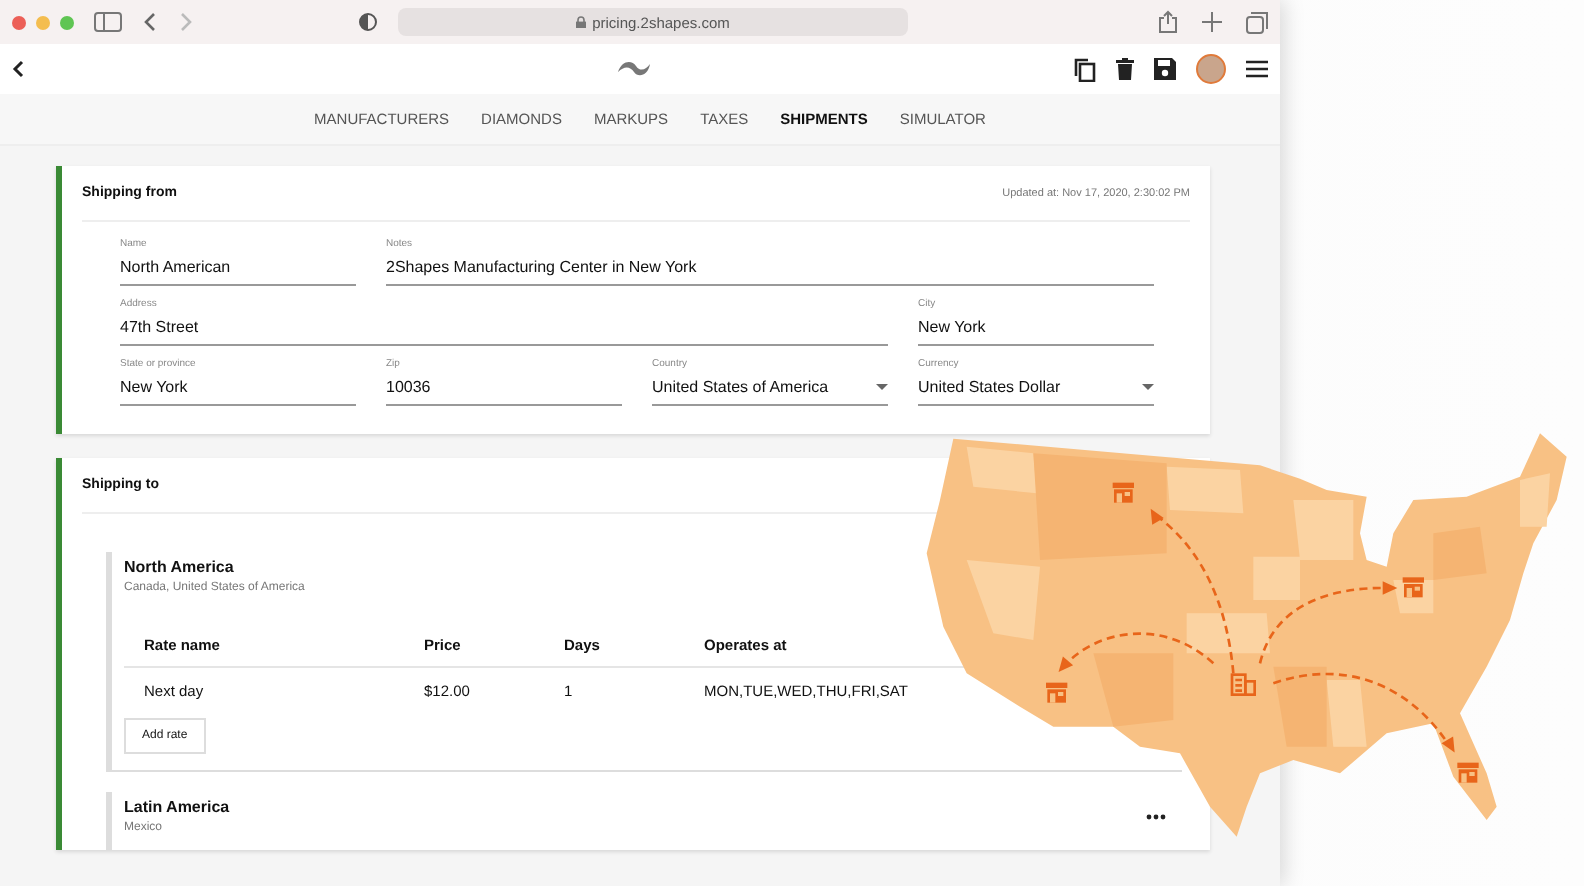 The width and height of the screenshot is (1584, 886). I want to click on menu-icon, so click(1257, 69).